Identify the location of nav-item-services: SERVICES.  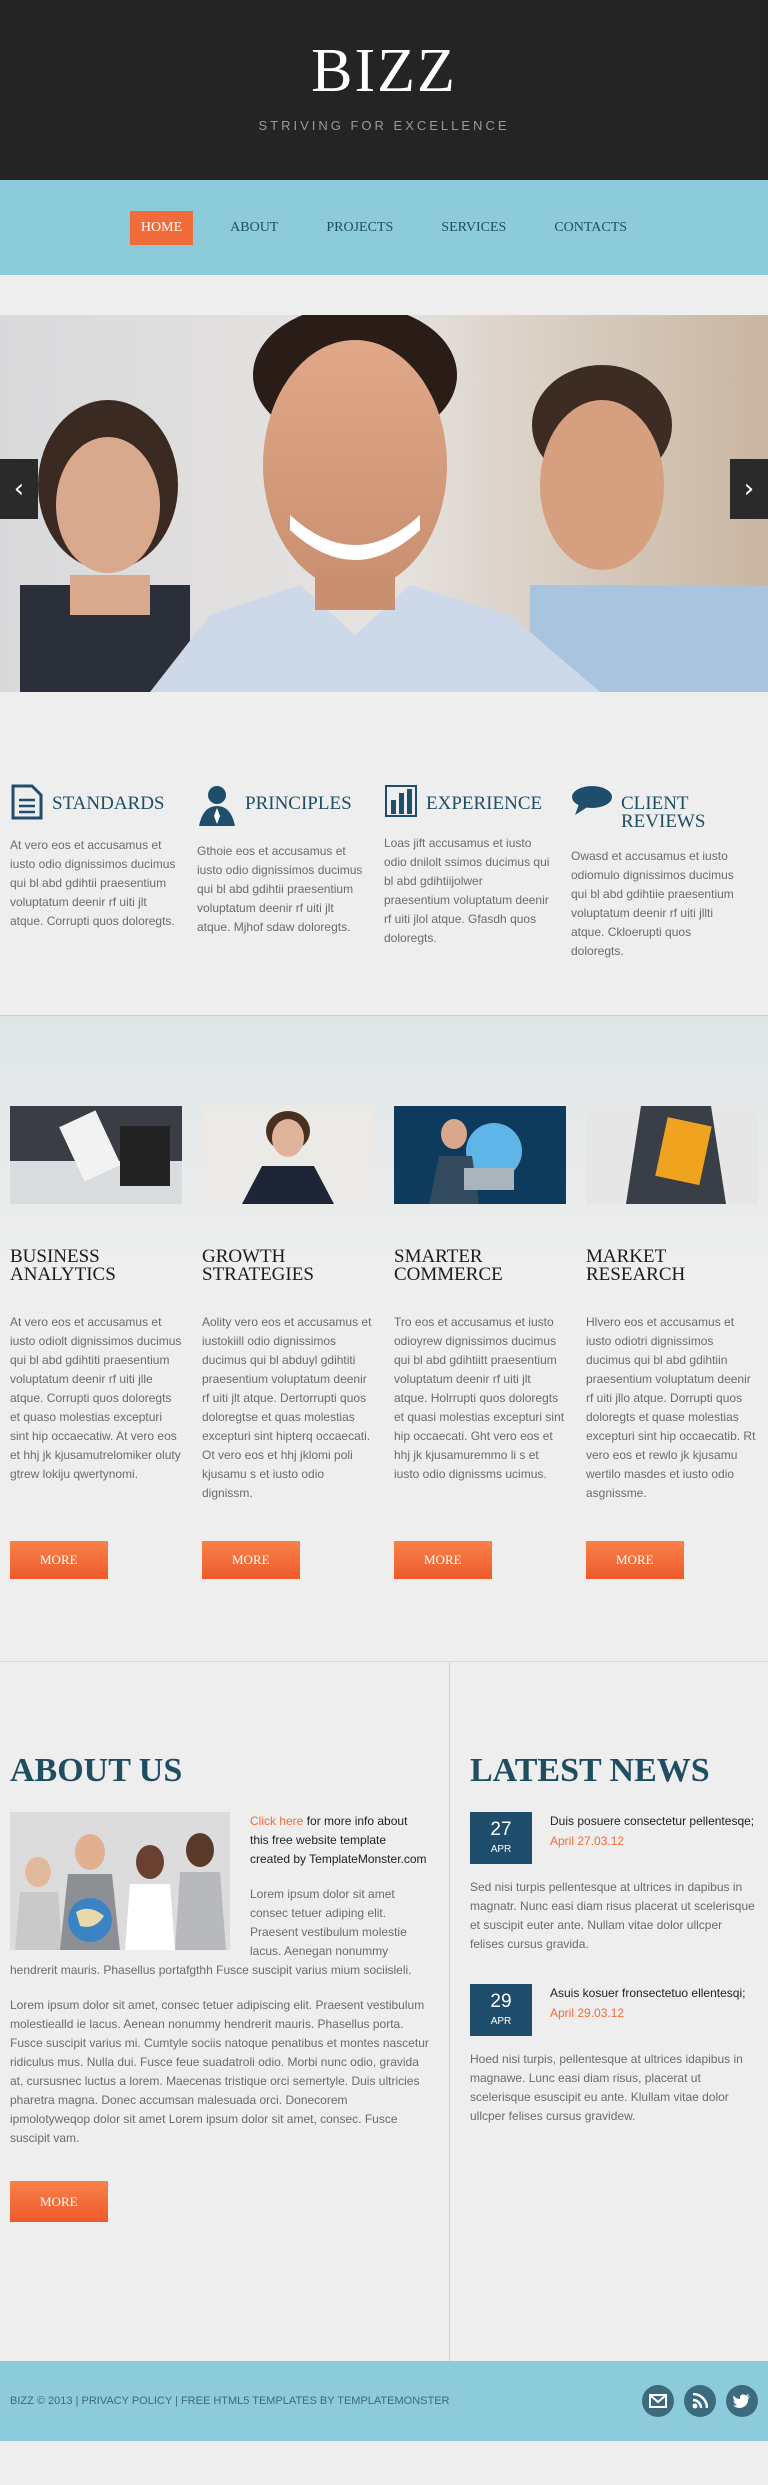
(473, 228).